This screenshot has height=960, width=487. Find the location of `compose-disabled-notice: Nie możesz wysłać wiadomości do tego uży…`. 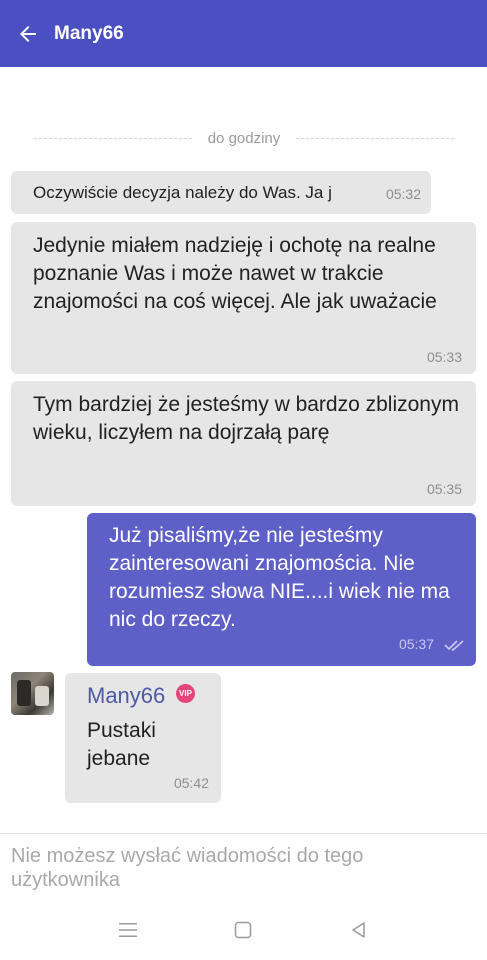

compose-disabled-notice: Nie możesz wysłać wiadomości do tego uży… is located at coordinates (187, 868).